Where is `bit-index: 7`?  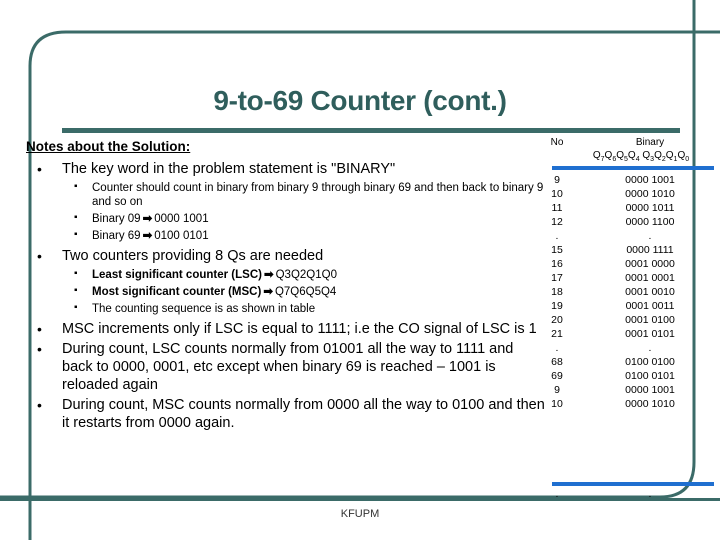 bit-index: 7 is located at coordinates (602, 159).